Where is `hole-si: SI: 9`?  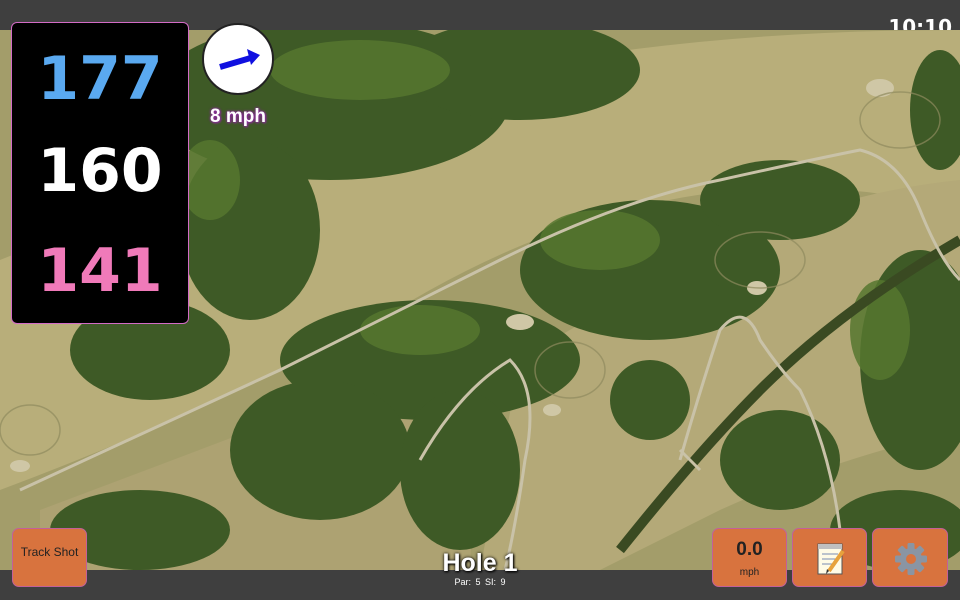 hole-si: SI: 9 is located at coordinates (495, 582).